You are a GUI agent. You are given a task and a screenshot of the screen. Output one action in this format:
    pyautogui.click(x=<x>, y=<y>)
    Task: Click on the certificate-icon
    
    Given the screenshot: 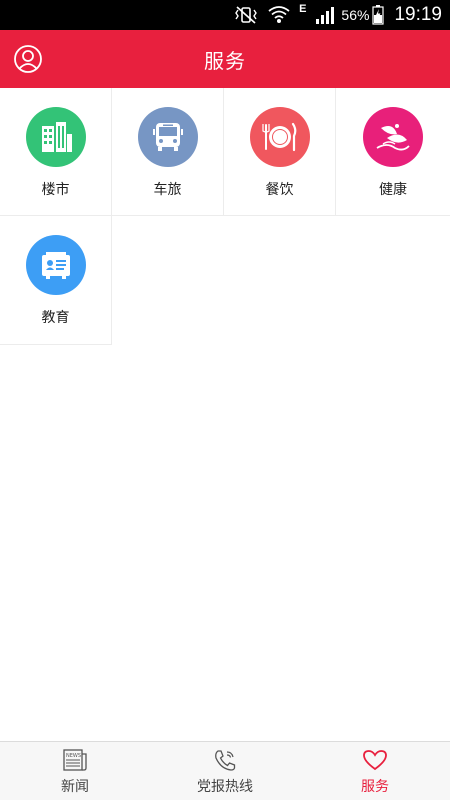 What is the action you would take?
    pyautogui.click(x=55, y=265)
    